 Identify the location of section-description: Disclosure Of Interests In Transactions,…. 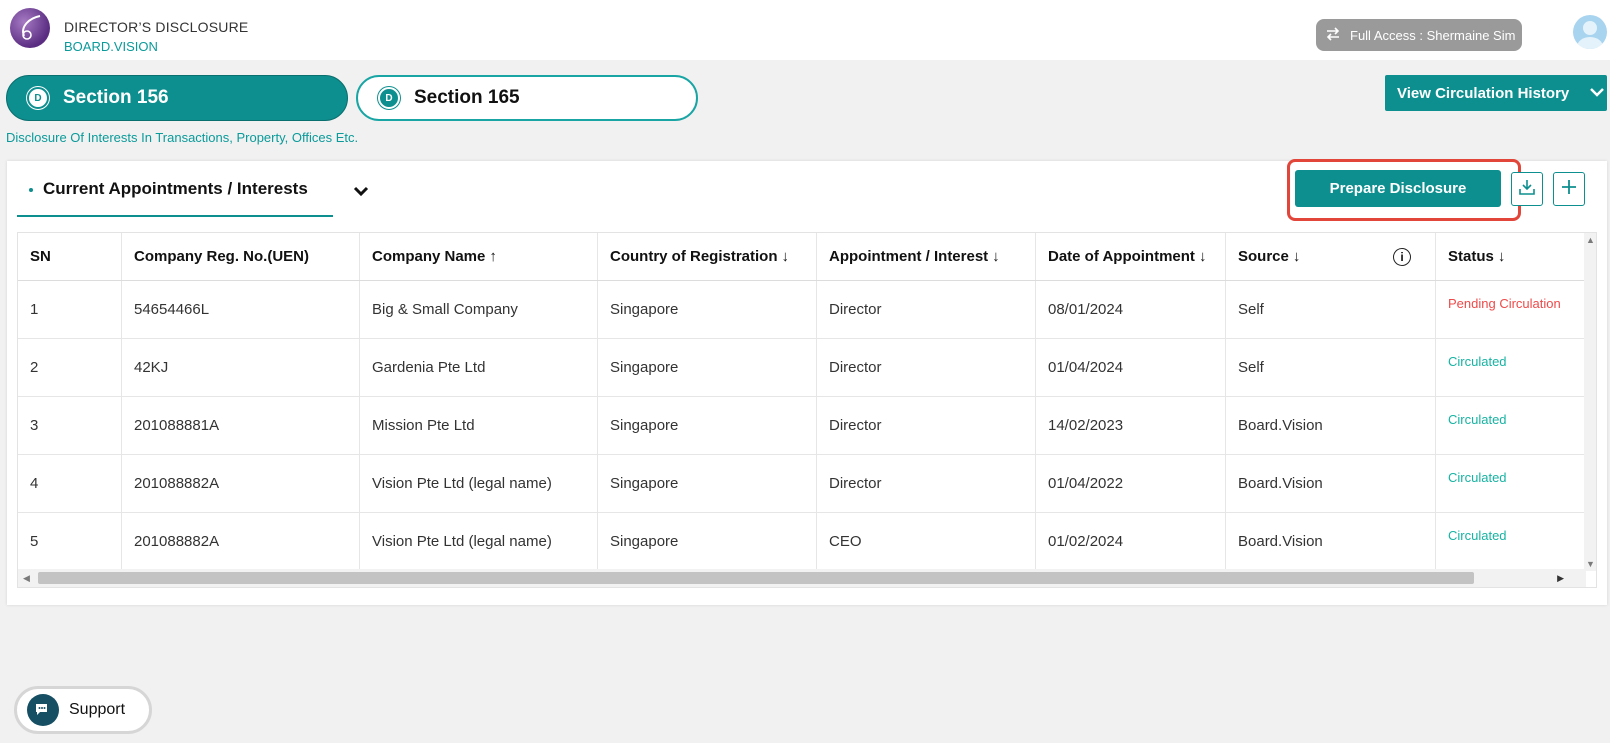
(182, 137).